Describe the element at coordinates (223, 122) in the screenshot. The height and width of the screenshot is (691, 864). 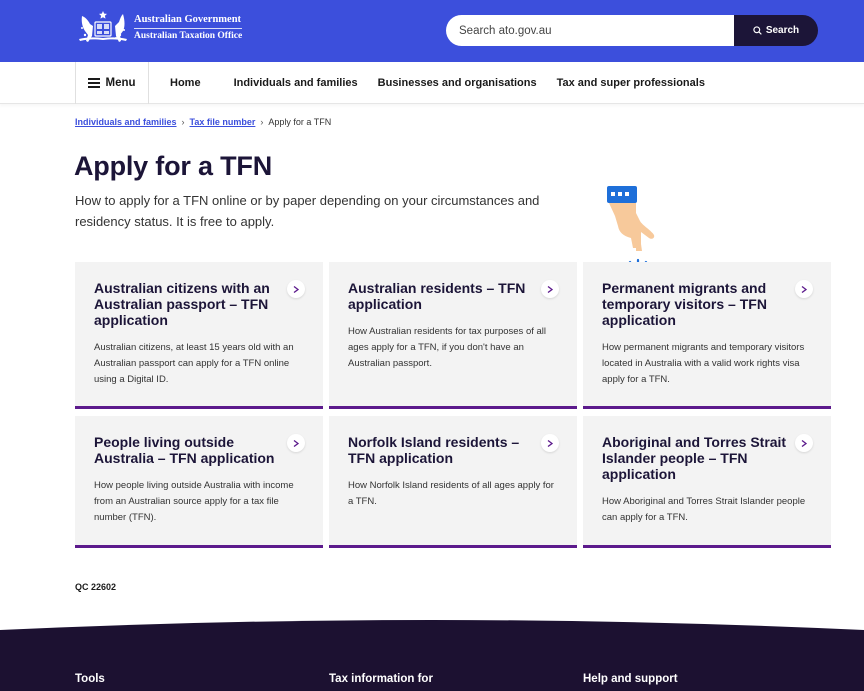
I see `breadcrumb-tfn: Tax file number` at that location.